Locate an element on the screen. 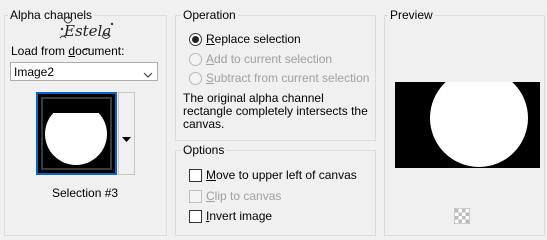  chevron-down-icon is located at coordinates (148, 73).